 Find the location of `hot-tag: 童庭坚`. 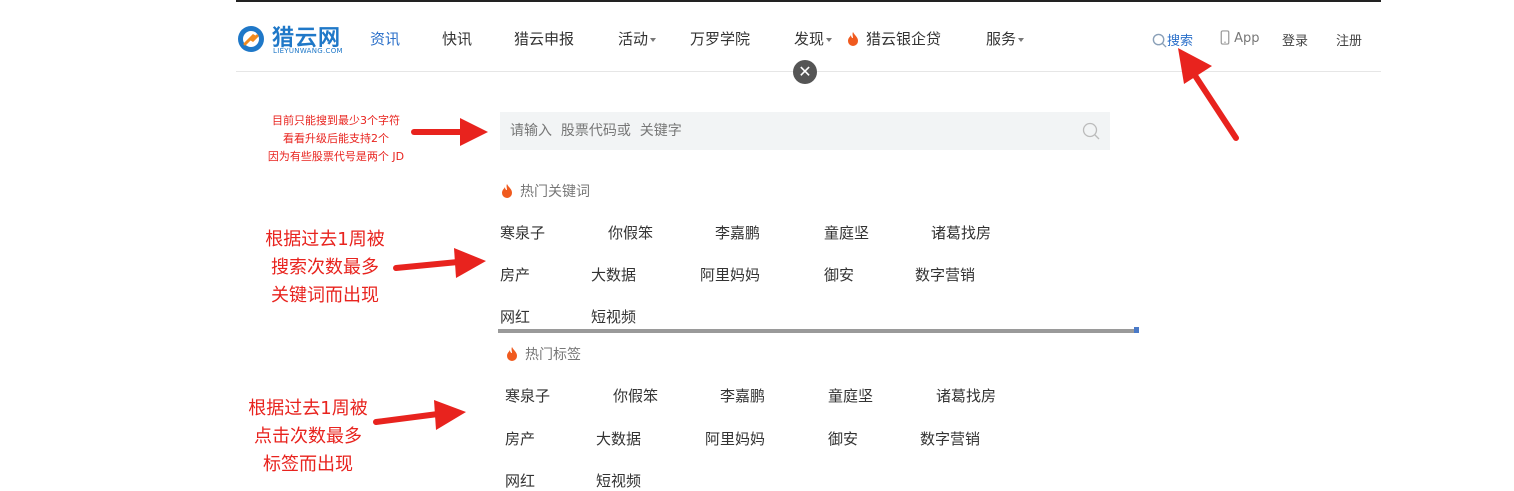

hot-tag: 童庭坚 is located at coordinates (850, 395).